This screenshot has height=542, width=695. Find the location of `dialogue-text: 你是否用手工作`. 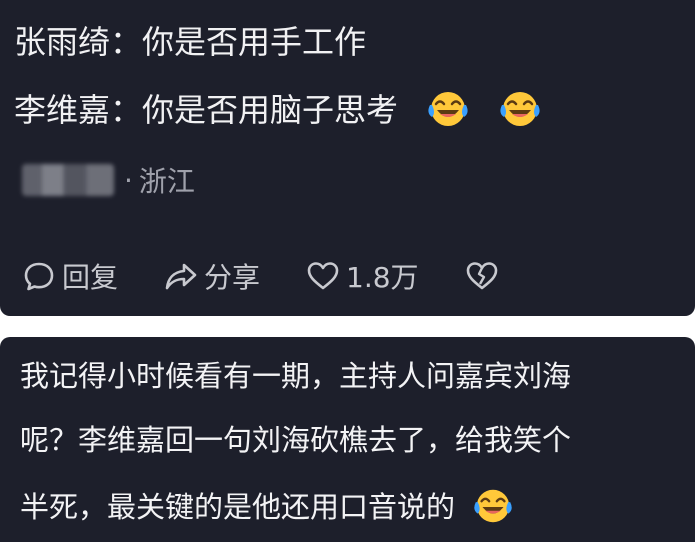

dialogue-text: 你是否用手工作 is located at coordinates (254, 42).